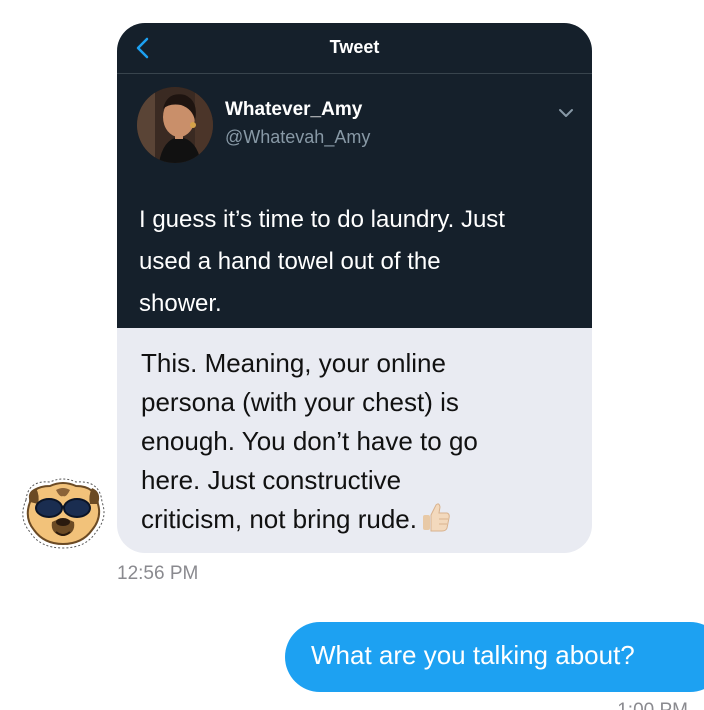 Image resolution: width=704 pixels, height=710 pixels. I want to click on outgoing-timestamp: 1:00 PM, so click(652, 705).